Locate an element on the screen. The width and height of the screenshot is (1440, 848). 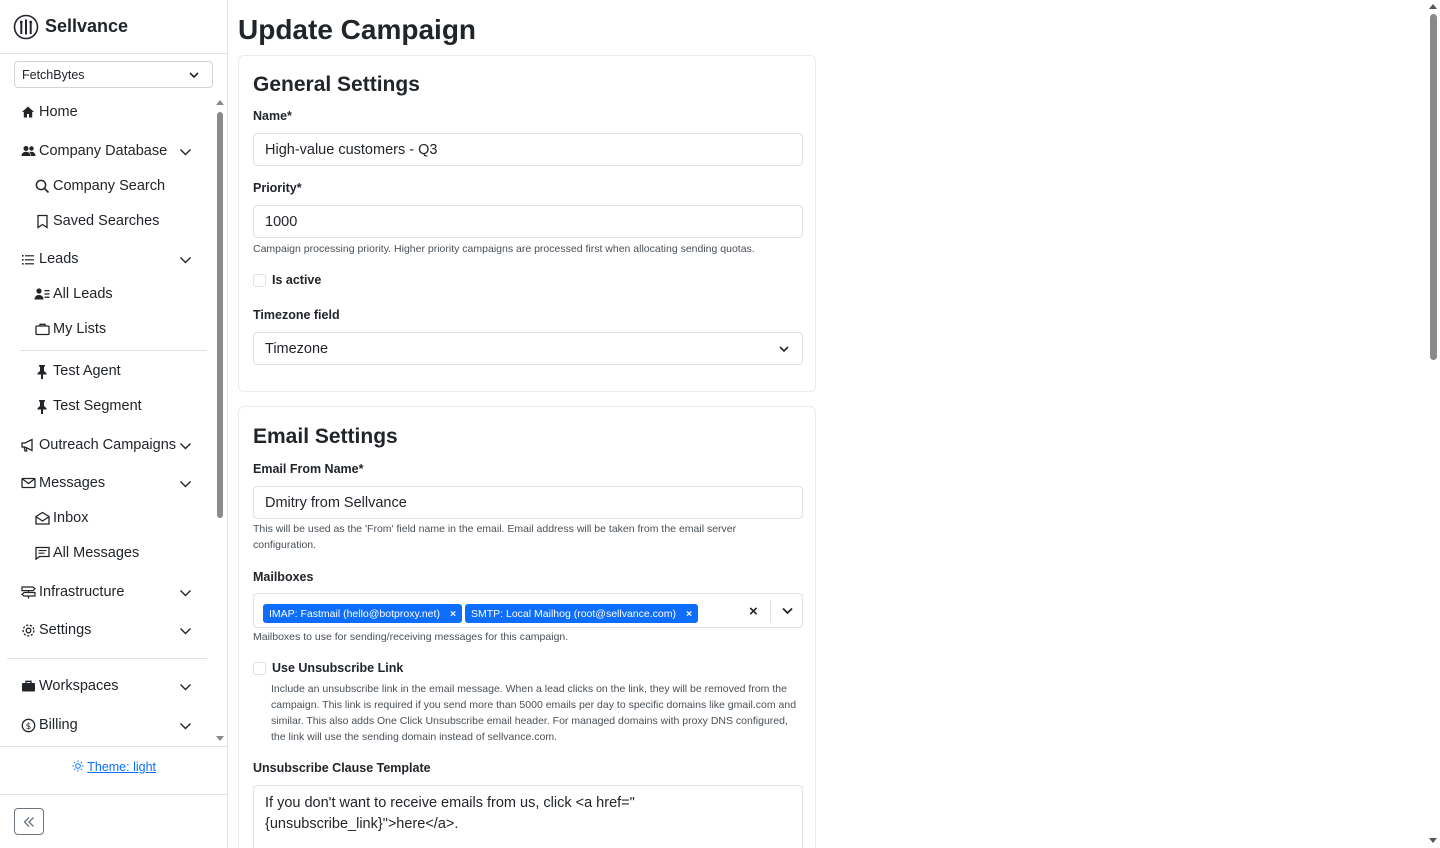
priority-label: Priority* is located at coordinates (277, 188).